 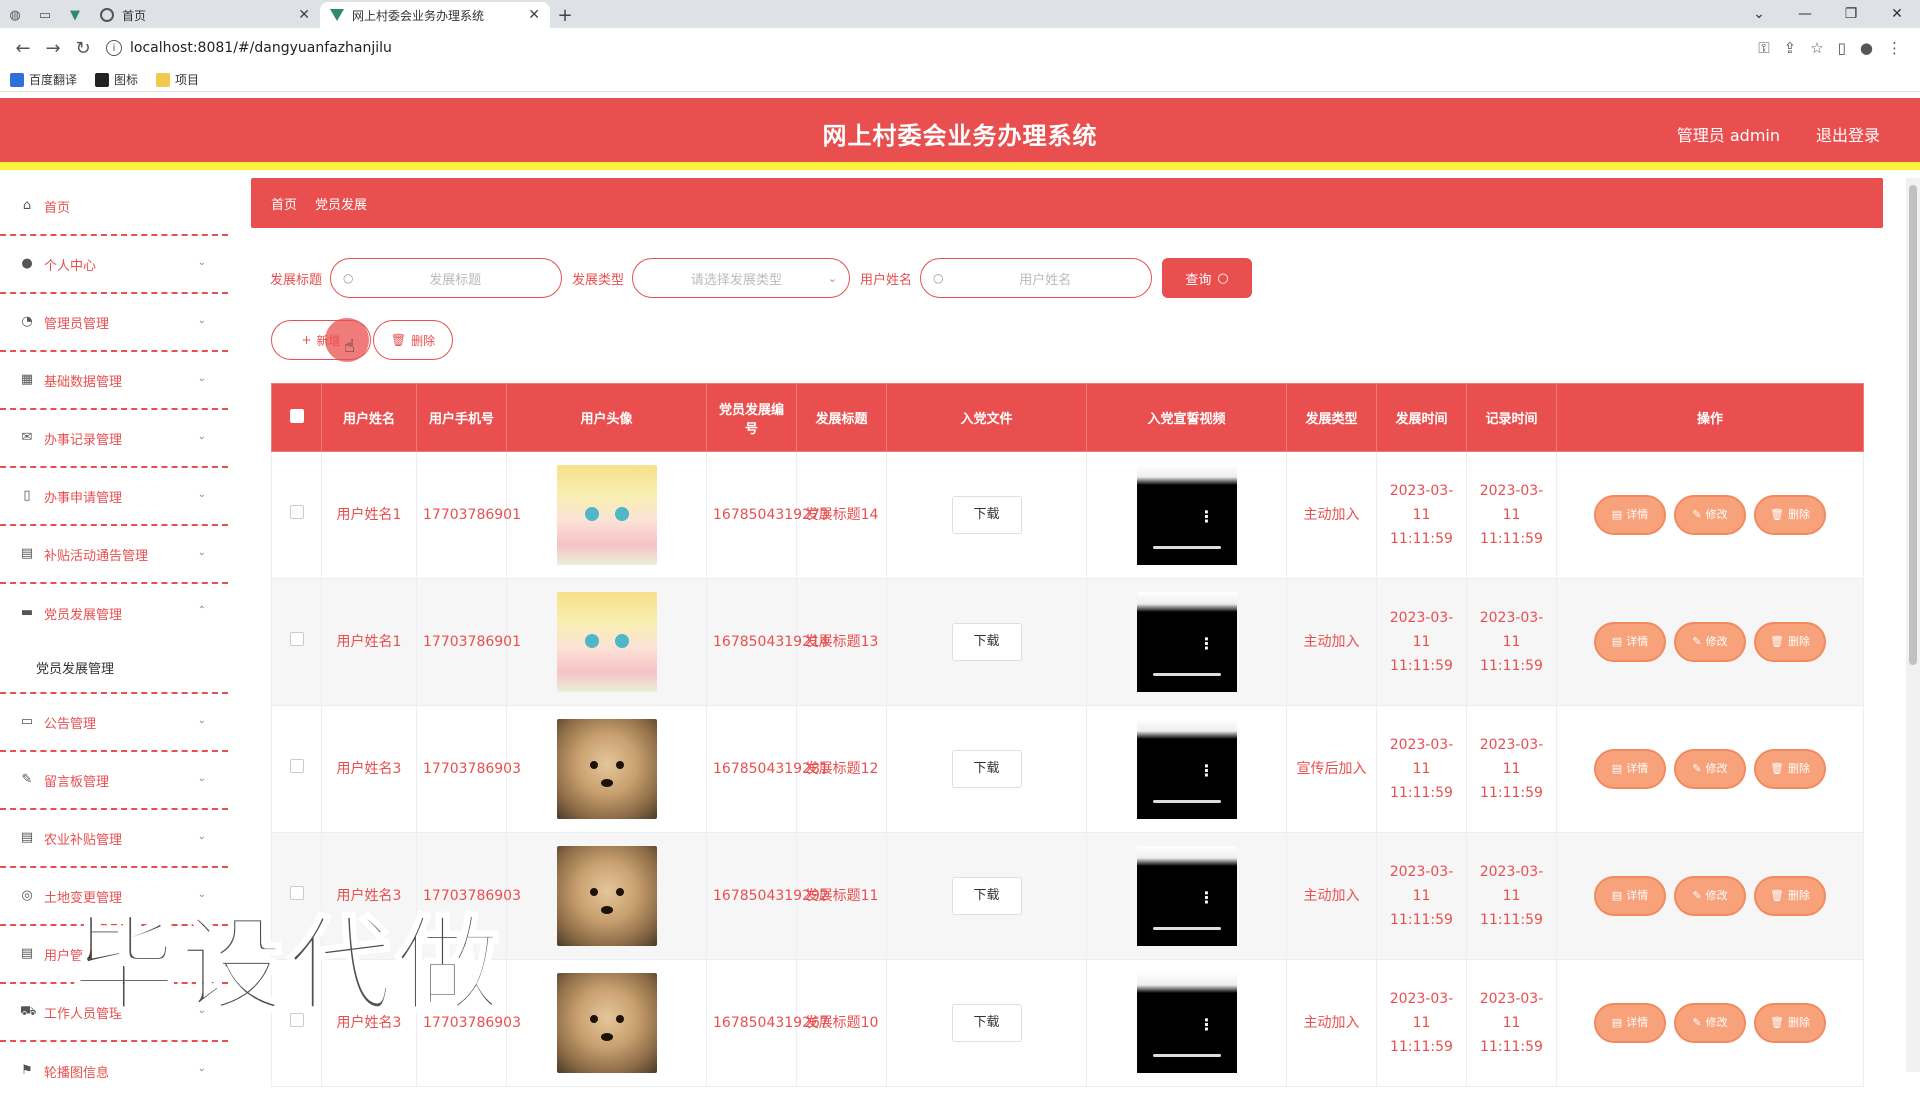 What do you see at coordinates (767, 1023) in the screenshot?
I see `cell-code: 1678504319267` at bounding box center [767, 1023].